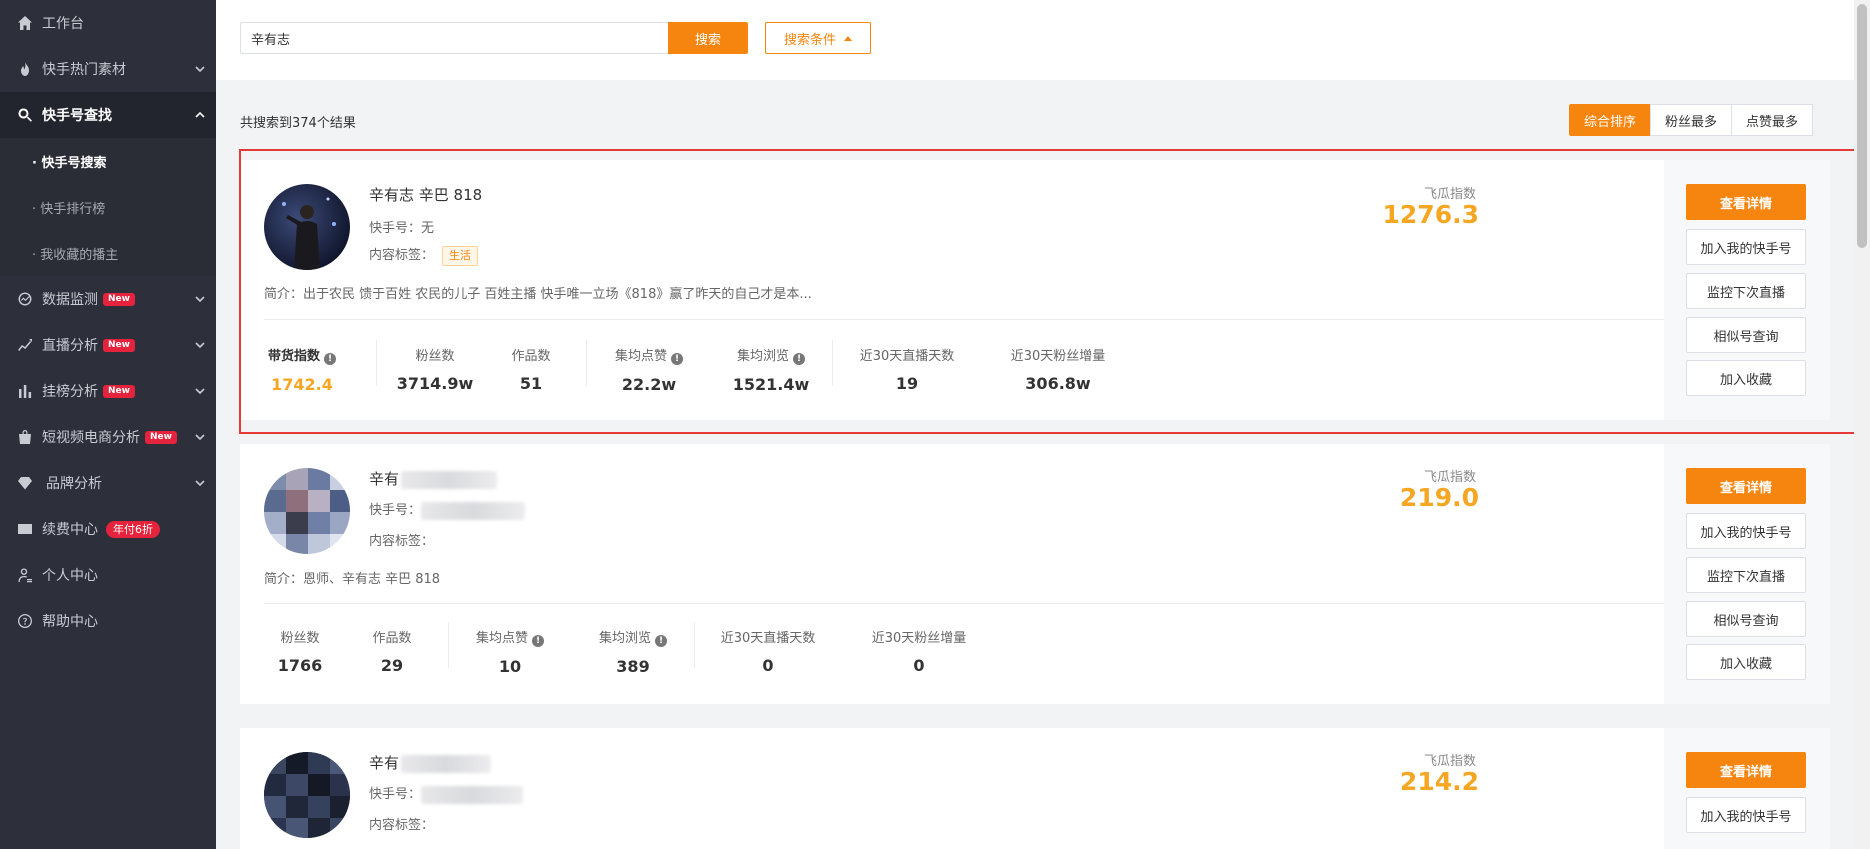 Image resolution: width=1870 pixels, height=849 pixels. What do you see at coordinates (1691, 120) in the screenshot?
I see `sort-fans-button: 粉丝最多` at bounding box center [1691, 120].